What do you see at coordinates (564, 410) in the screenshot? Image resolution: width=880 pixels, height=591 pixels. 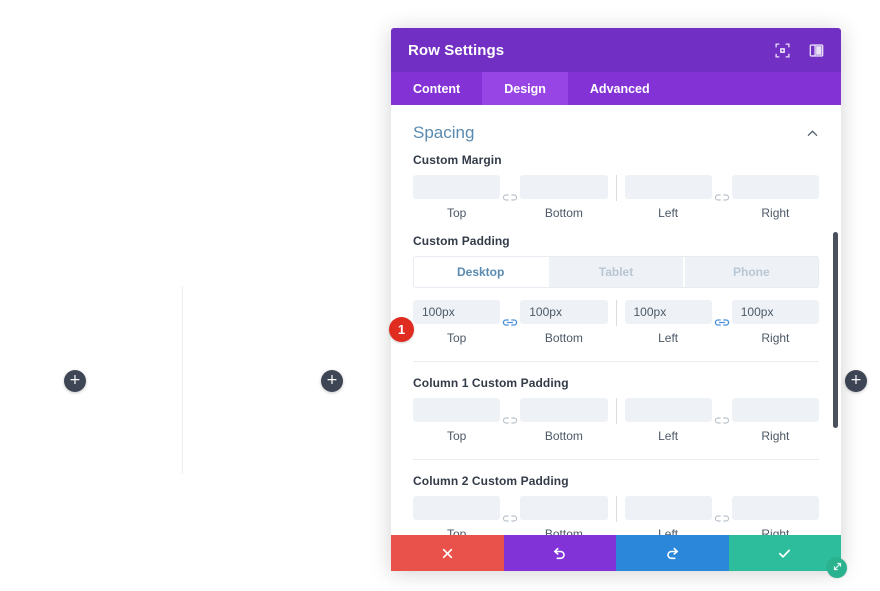 I see `col1-padding-bottom-input` at bounding box center [564, 410].